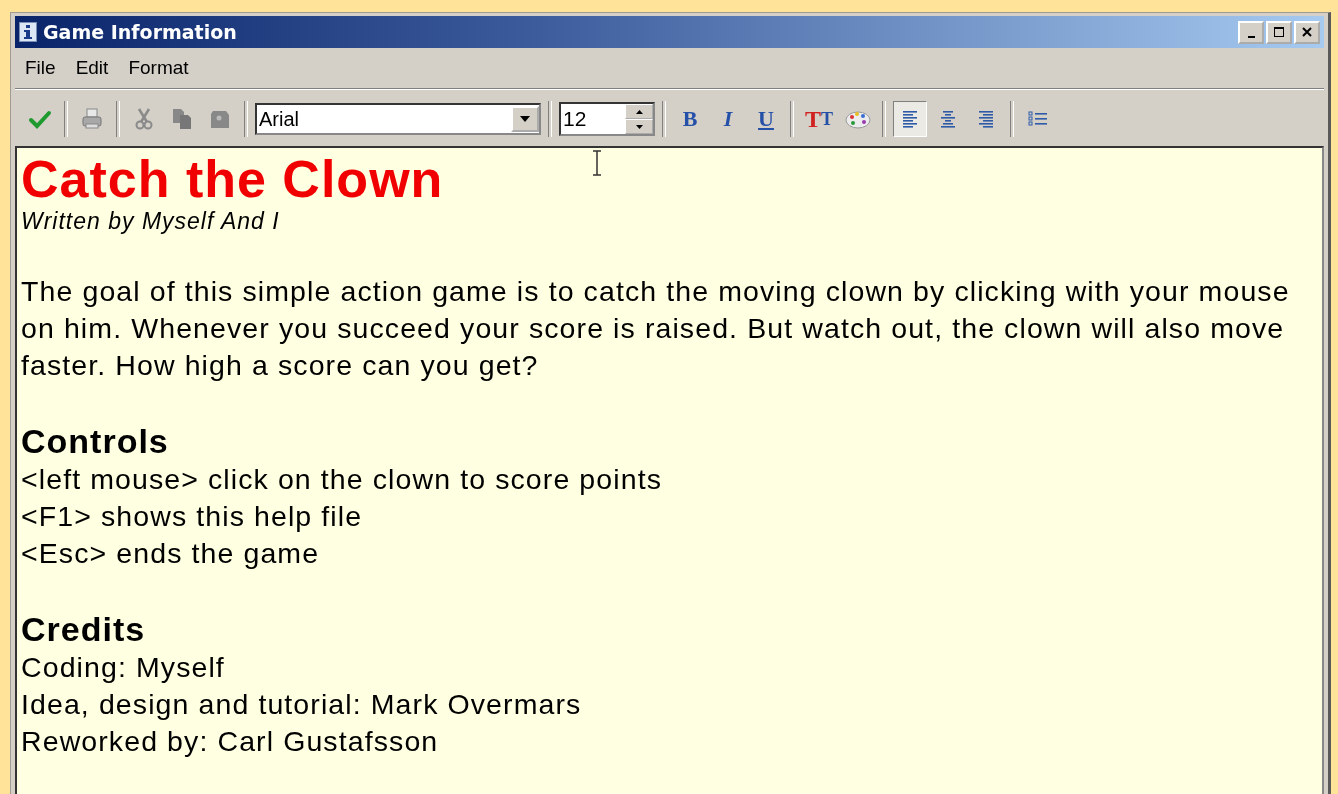 The width and height of the screenshot is (1338, 794). Describe the element at coordinates (597, 163) in the screenshot. I see `text-cursor-icon` at that location.